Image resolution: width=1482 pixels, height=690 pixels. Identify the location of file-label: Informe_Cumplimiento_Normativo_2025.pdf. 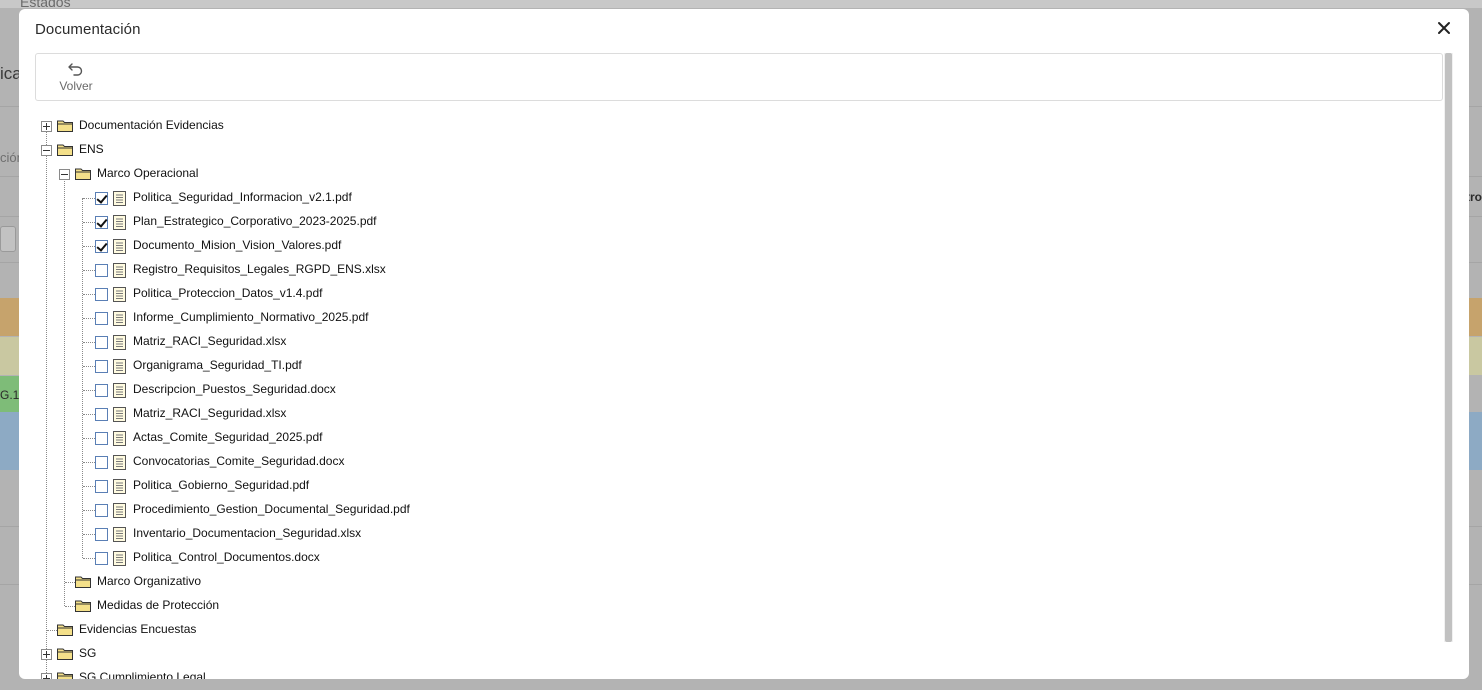
(251, 317).